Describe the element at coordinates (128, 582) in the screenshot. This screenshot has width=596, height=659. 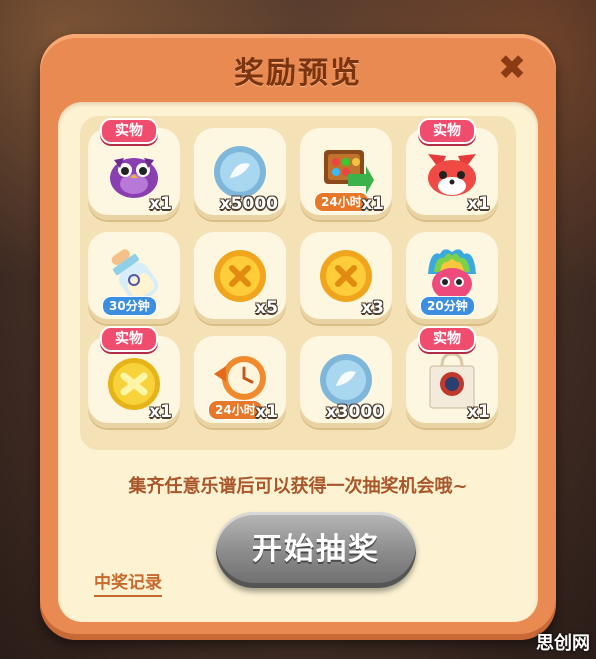
I see `win-record-link: 中奖记录` at that location.